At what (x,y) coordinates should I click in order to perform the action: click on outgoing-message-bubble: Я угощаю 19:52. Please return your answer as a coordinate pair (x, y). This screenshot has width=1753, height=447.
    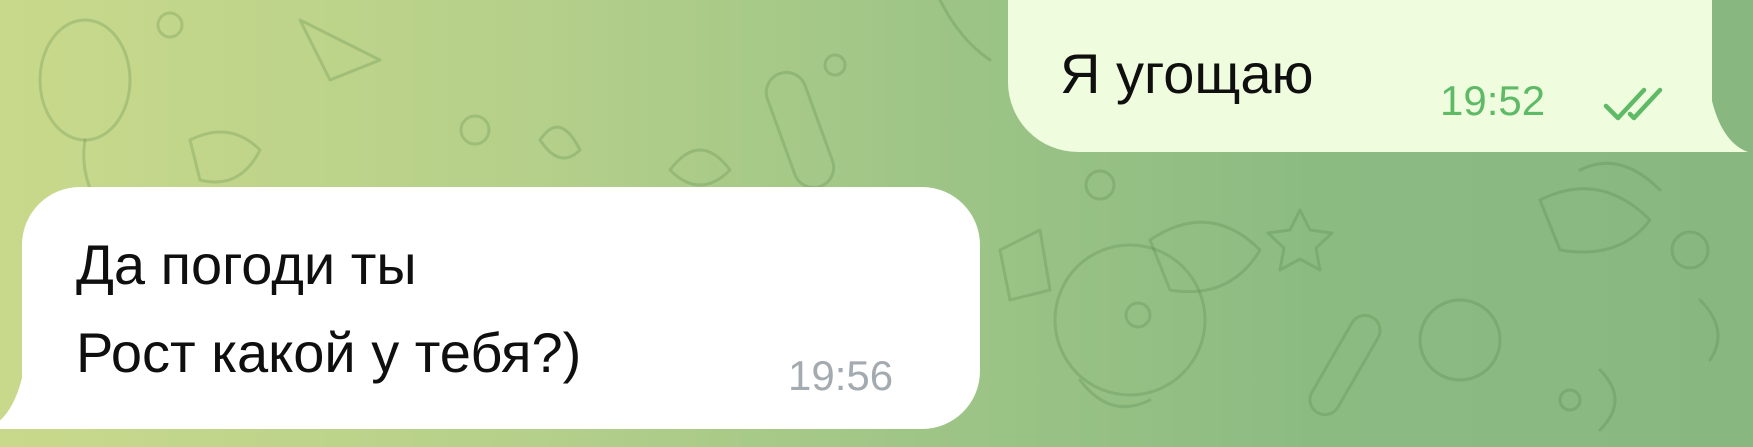
    Looking at the image, I should click on (1378, 76).